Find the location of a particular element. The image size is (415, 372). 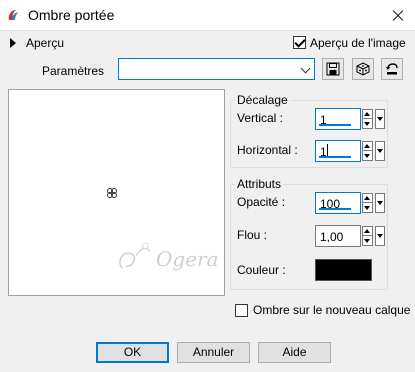

title-bar: Ombre portée is located at coordinates (207, 15).